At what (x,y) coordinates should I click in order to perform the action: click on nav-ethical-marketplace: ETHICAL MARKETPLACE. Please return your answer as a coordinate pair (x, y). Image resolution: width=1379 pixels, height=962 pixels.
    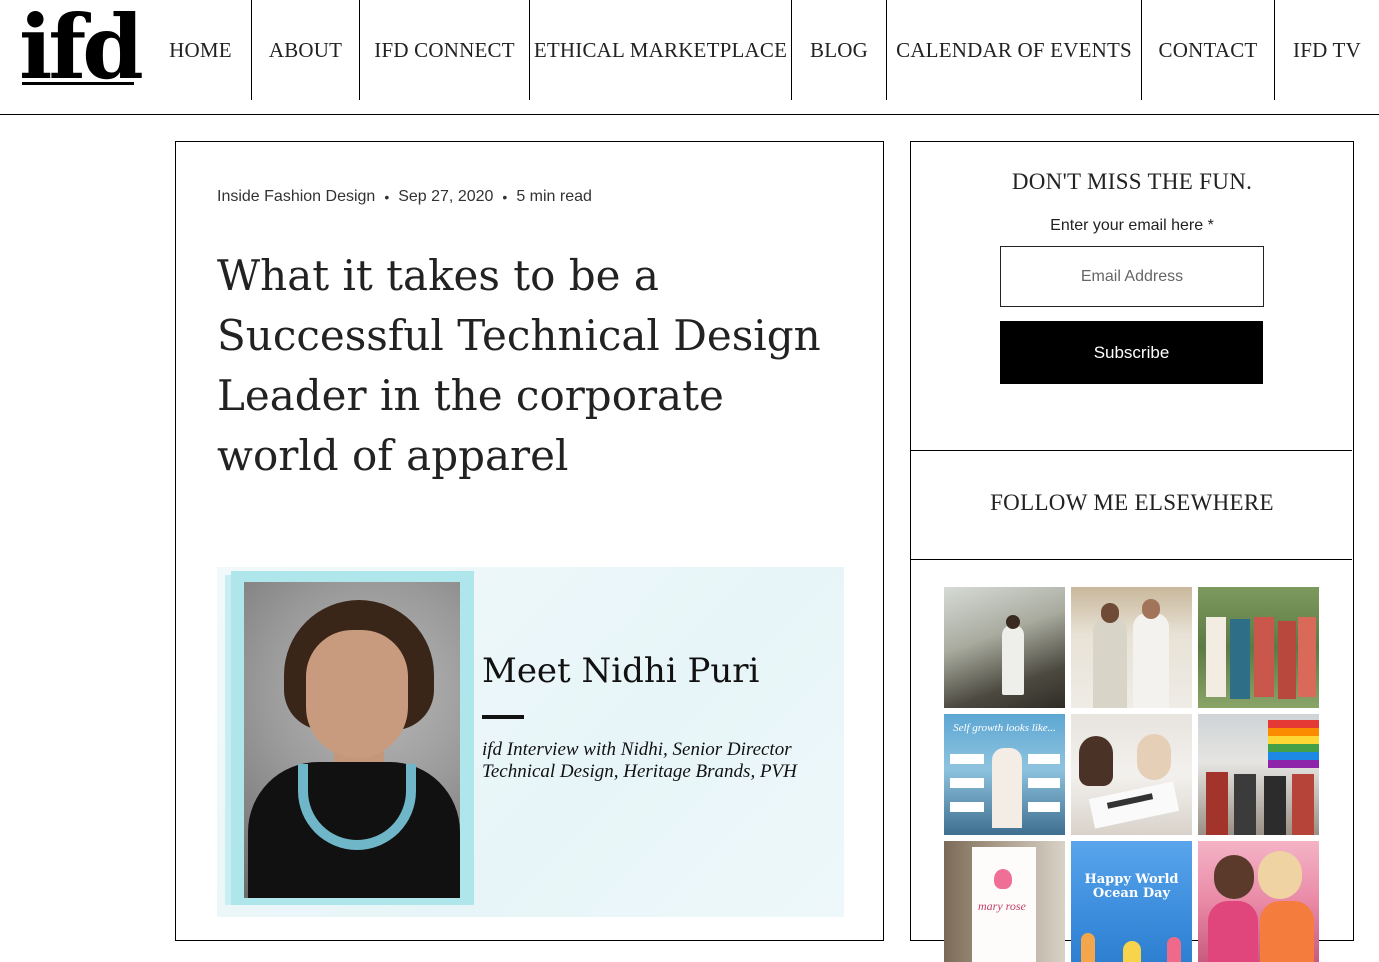
    Looking at the image, I should click on (661, 50).